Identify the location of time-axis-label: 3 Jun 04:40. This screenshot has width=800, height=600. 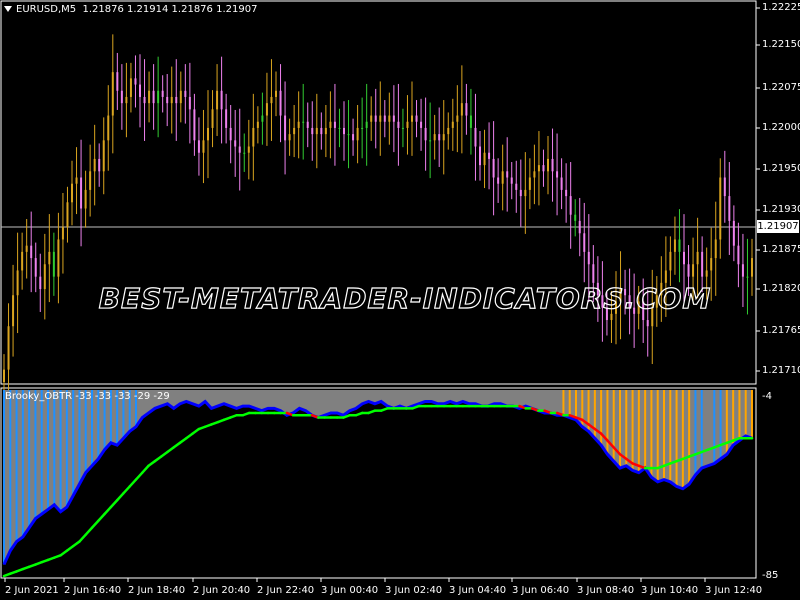
(478, 590).